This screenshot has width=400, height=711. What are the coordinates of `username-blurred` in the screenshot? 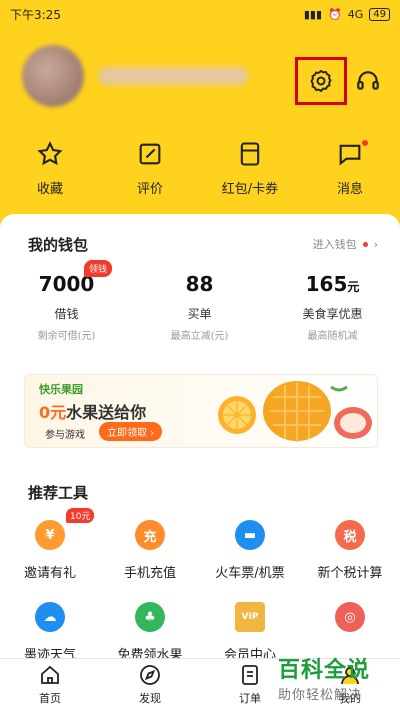 It's located at (173, 76).